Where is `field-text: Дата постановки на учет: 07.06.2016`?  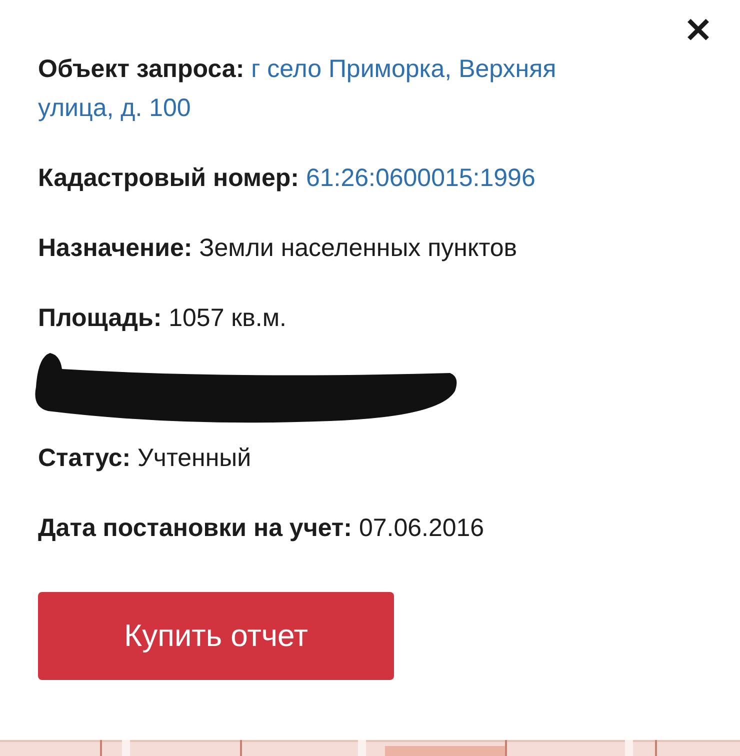 field-text: Дата постановки на учет: 07.06.2016 is located at coordinates (262, 528).